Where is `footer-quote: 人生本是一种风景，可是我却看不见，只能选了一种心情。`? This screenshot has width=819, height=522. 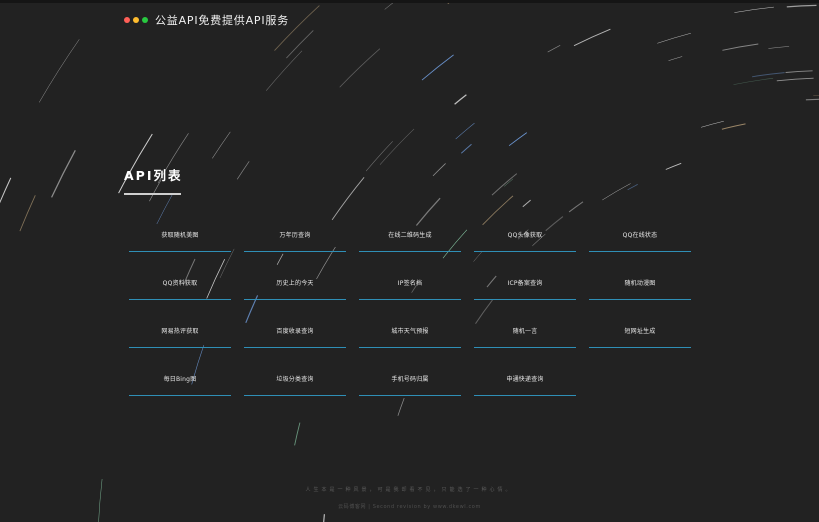
footer-quote: 人生本是一种风景，可是我却看不见，只能选了一种心情。 is located at coordinates (409, 490).